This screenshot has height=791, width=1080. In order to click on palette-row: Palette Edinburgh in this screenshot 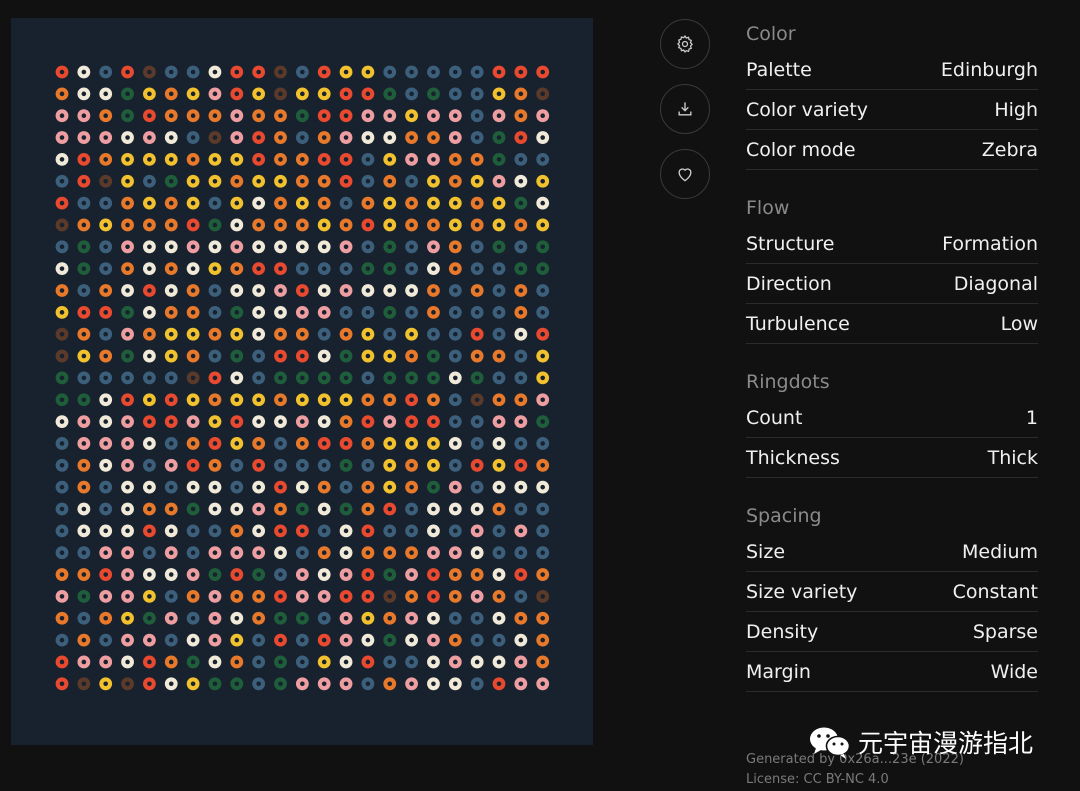, I will do `click(892, 70)`.